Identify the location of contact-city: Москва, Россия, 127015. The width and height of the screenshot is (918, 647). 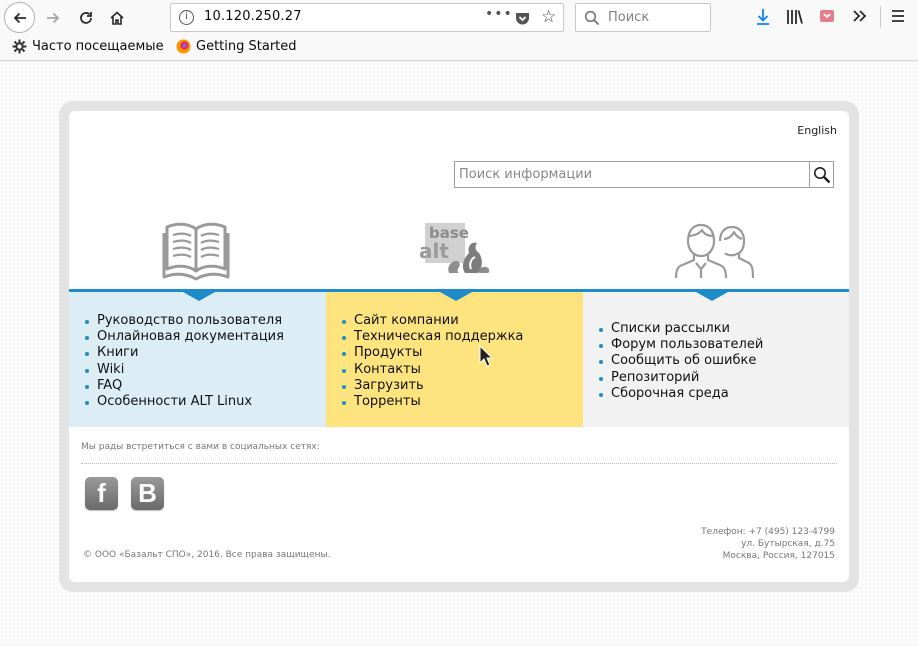
(778, 556).